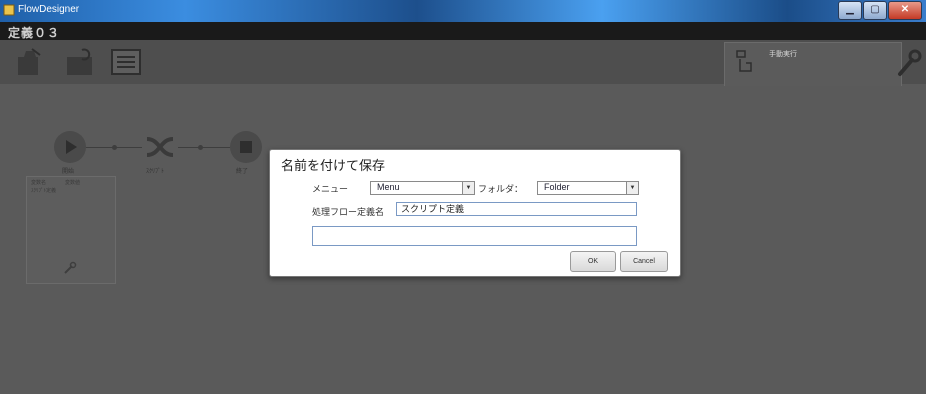  Describe the element at coordinates (463, 31) in the screenshot. I see `document-bar: 定義０３` at that location.